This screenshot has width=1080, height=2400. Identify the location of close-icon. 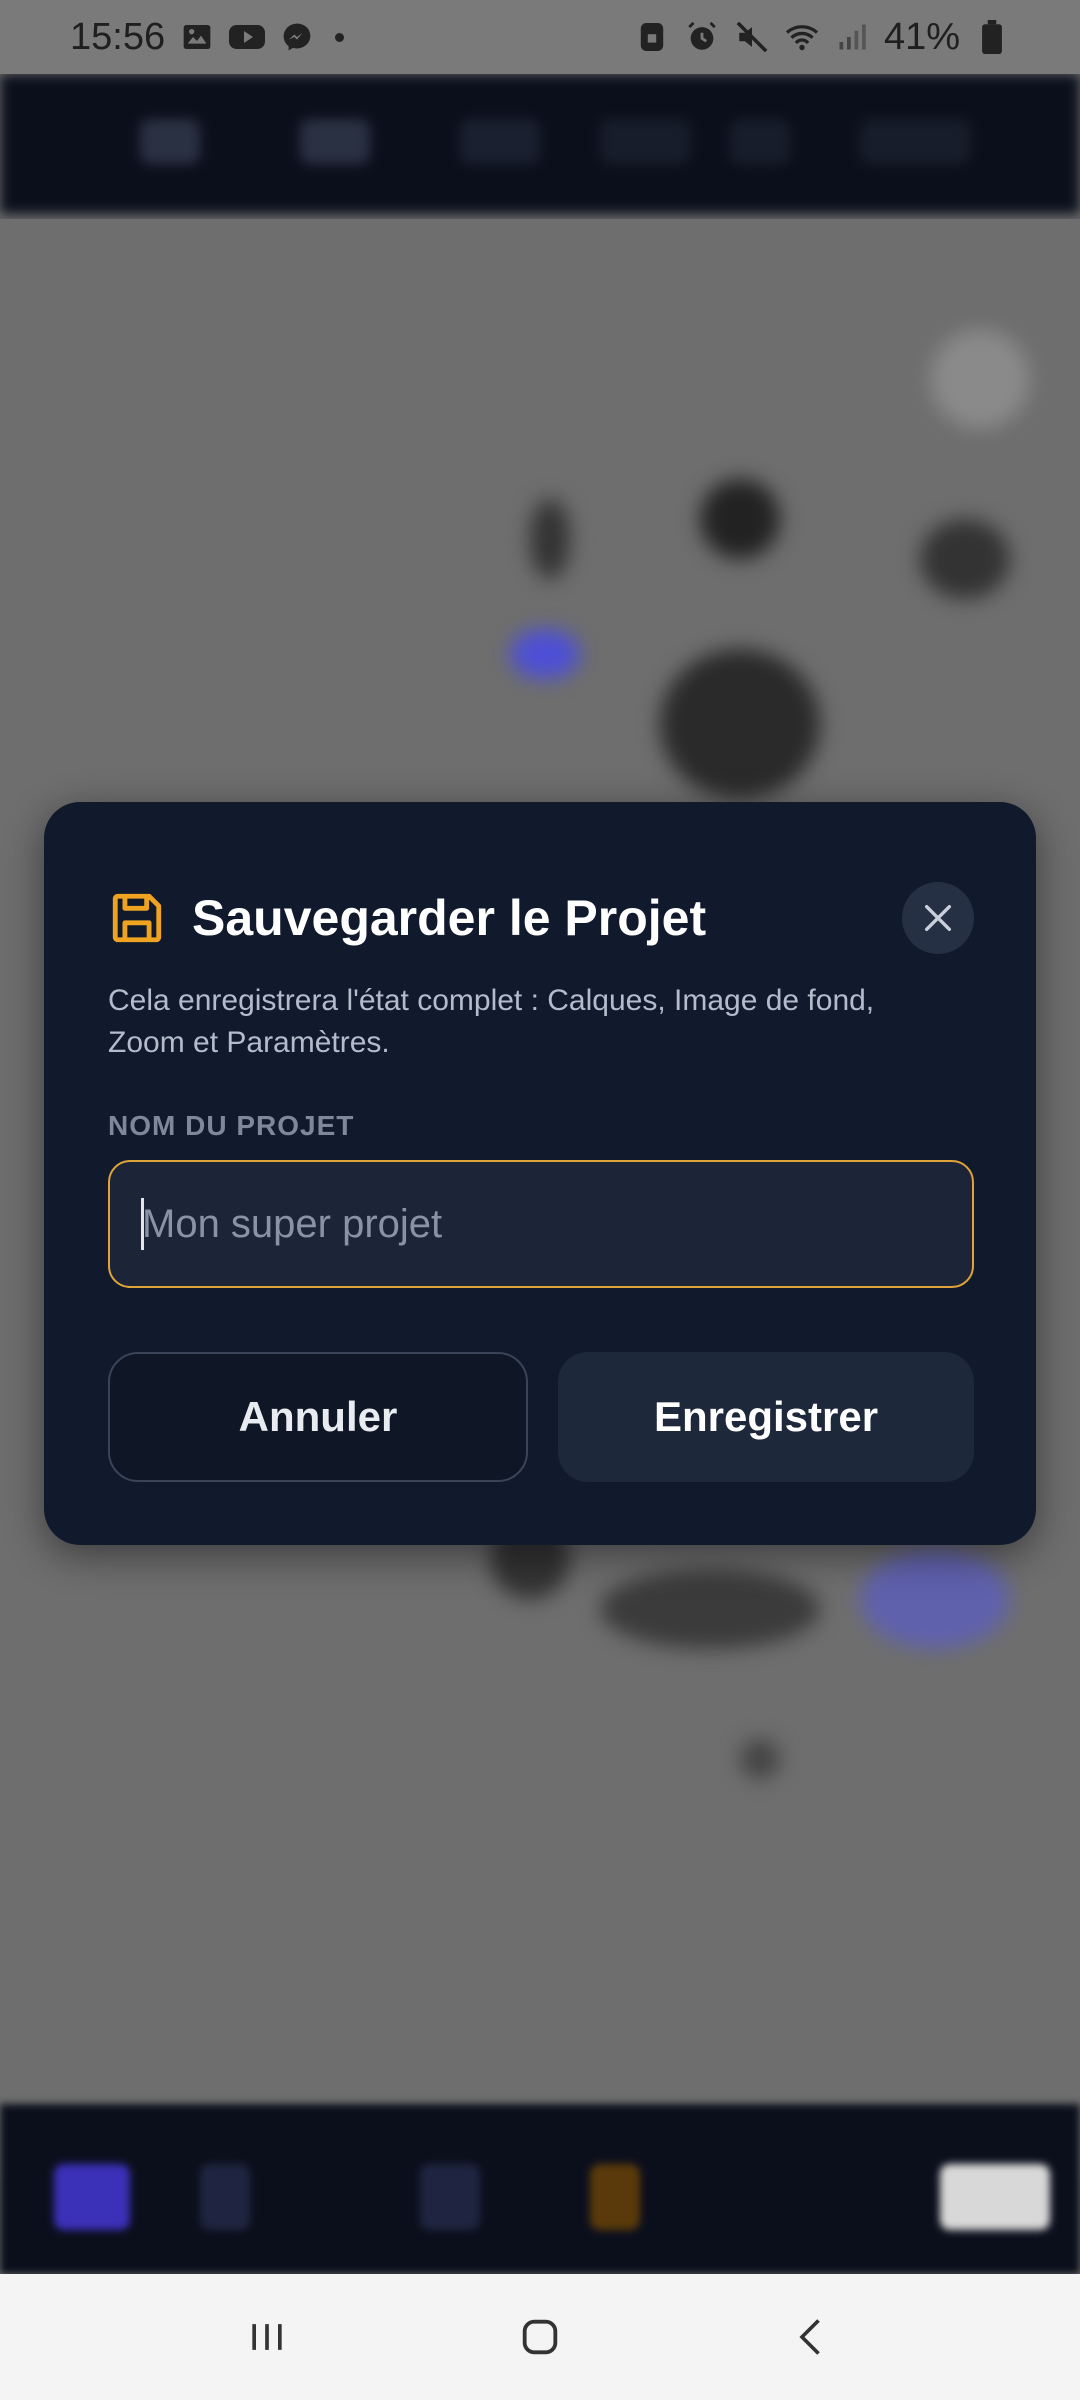
(938, 918).